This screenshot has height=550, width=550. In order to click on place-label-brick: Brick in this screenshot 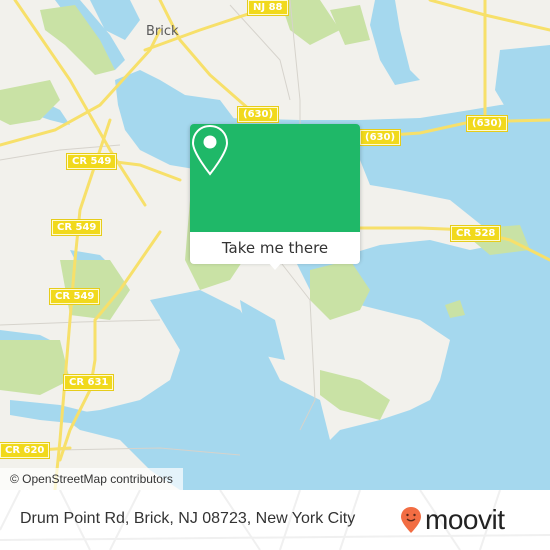, I will do `click(162, 31)`.